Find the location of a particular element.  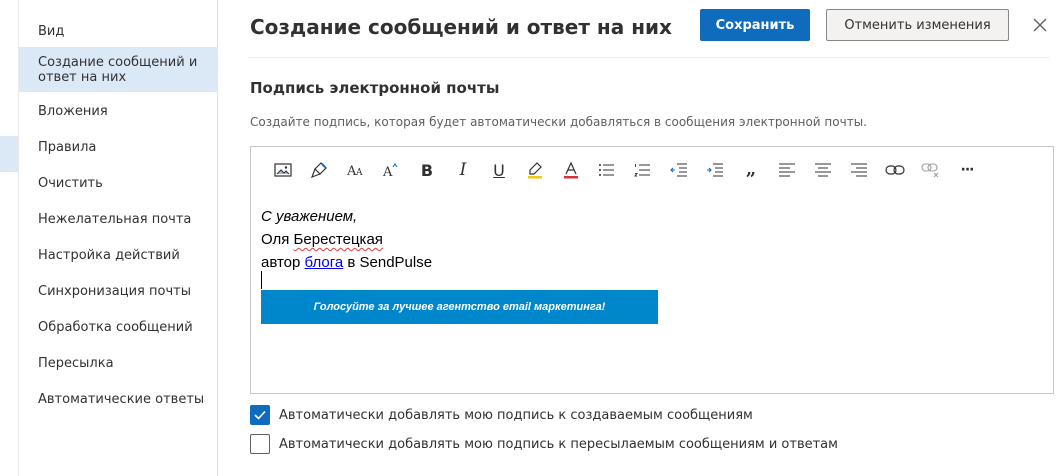

discard-changes-button: Отменить изменения is located at coordinates (917, 25).